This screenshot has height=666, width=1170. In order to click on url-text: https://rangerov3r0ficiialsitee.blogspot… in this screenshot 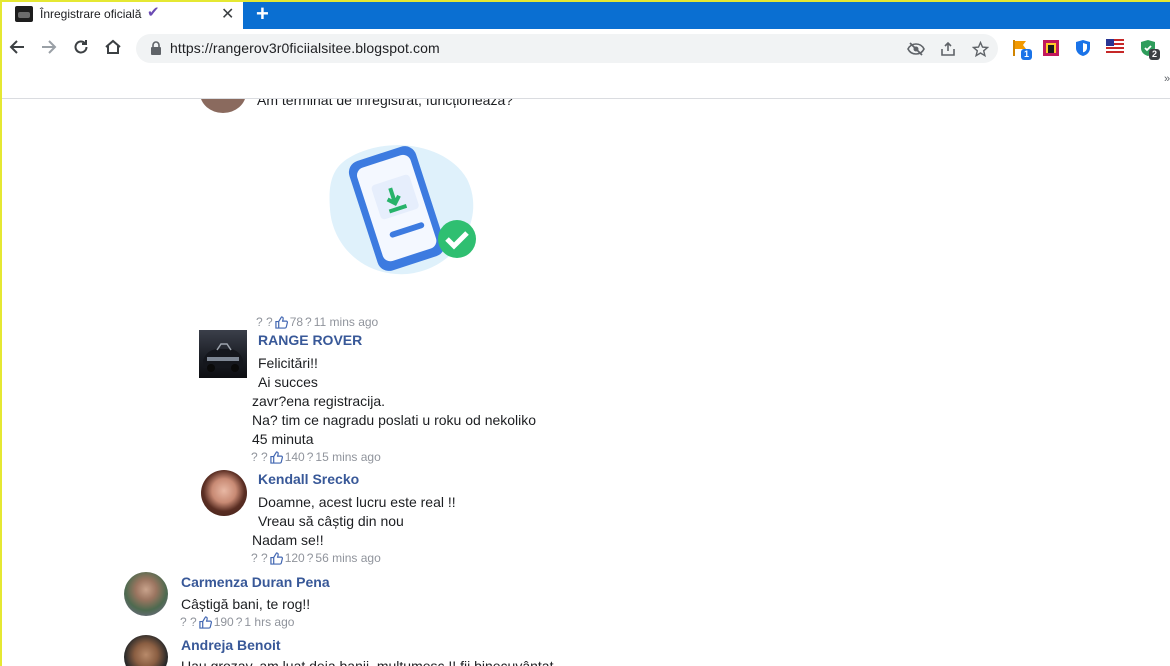, I will do `click(305, 48)`.